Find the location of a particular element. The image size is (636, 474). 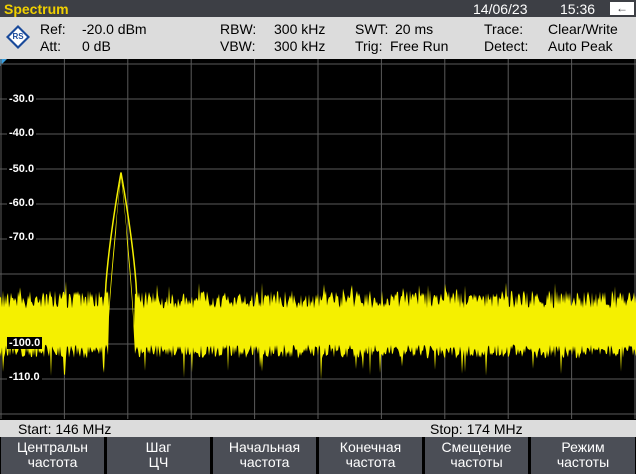

softkey-label-line1: Смещение is located at coordinates (476, 447).